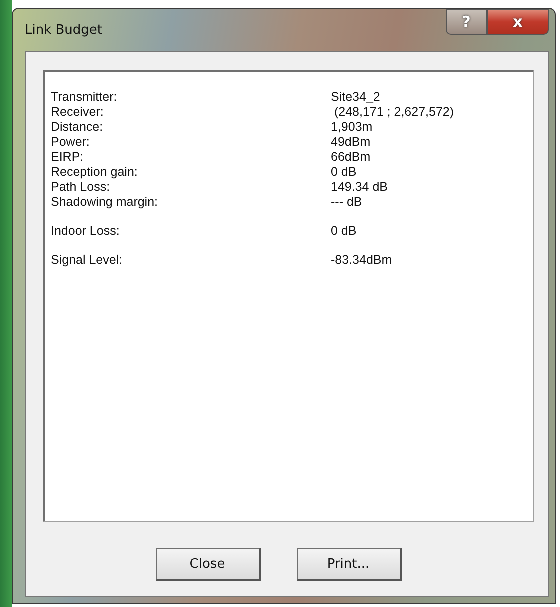 The width and height of the screenshot is (560, 607). What do you see at coordinates (71, 142) in the screenshot?
I see `field-label: Power:` at bounding box center [71, 142].